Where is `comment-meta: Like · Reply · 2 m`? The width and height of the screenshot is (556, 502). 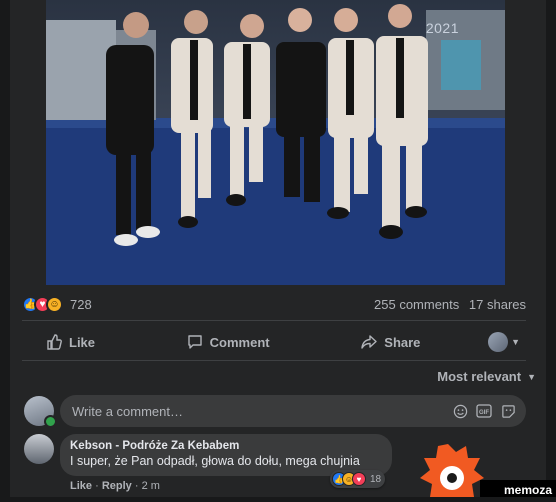 comment-meta: Like · Reply · 2 m is located at coordinates (115, 486).